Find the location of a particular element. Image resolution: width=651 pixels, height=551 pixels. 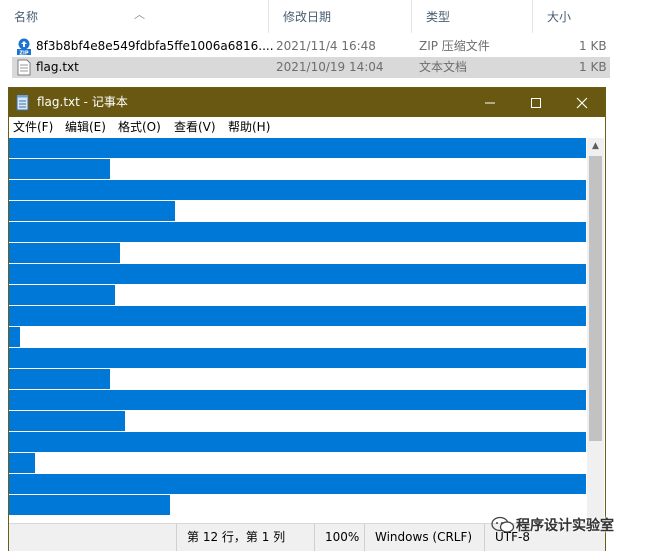

notepad-icon is located at coordinates (23, 104).